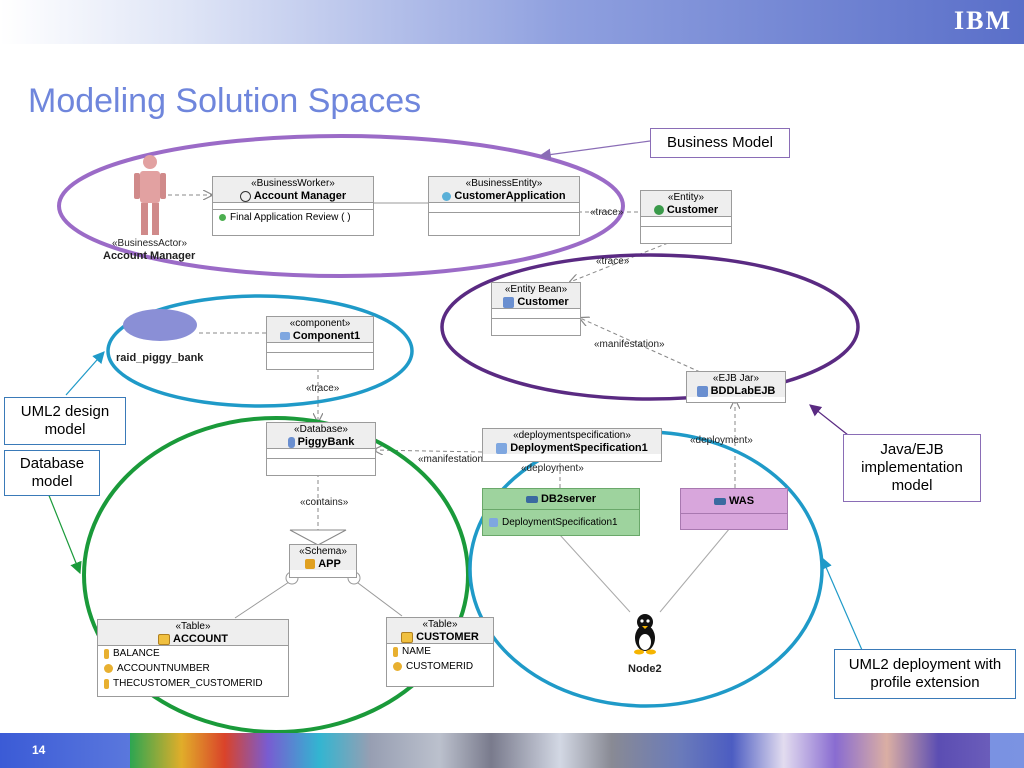  What do you see at coordinates (326, 442) in the screenshot?
I see `database-name: PiggyBank` at bounding box center [326, 442].